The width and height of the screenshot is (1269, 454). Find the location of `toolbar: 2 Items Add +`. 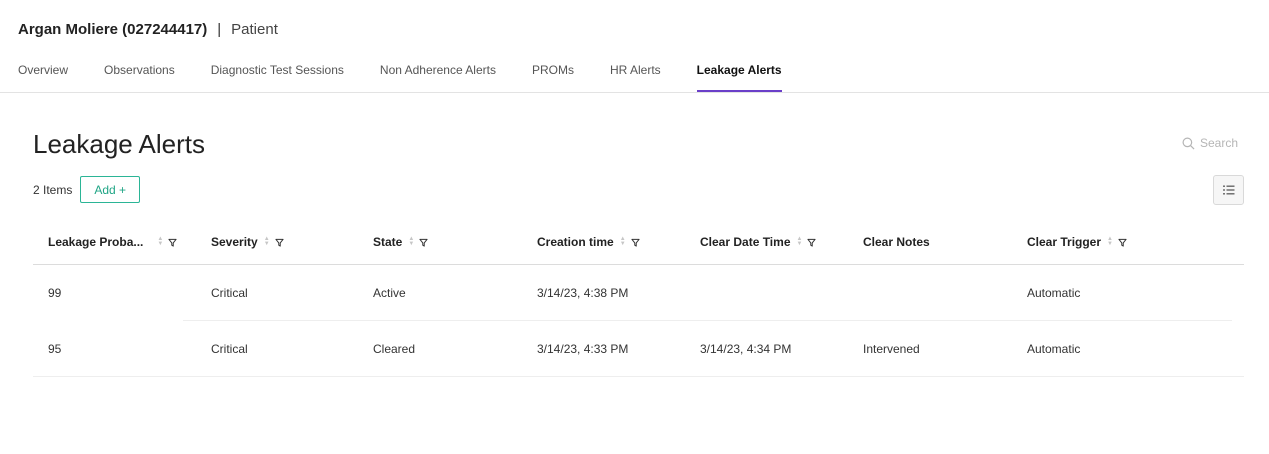

toolbar: 2 Items Add + is located at coordinates (87, 189).